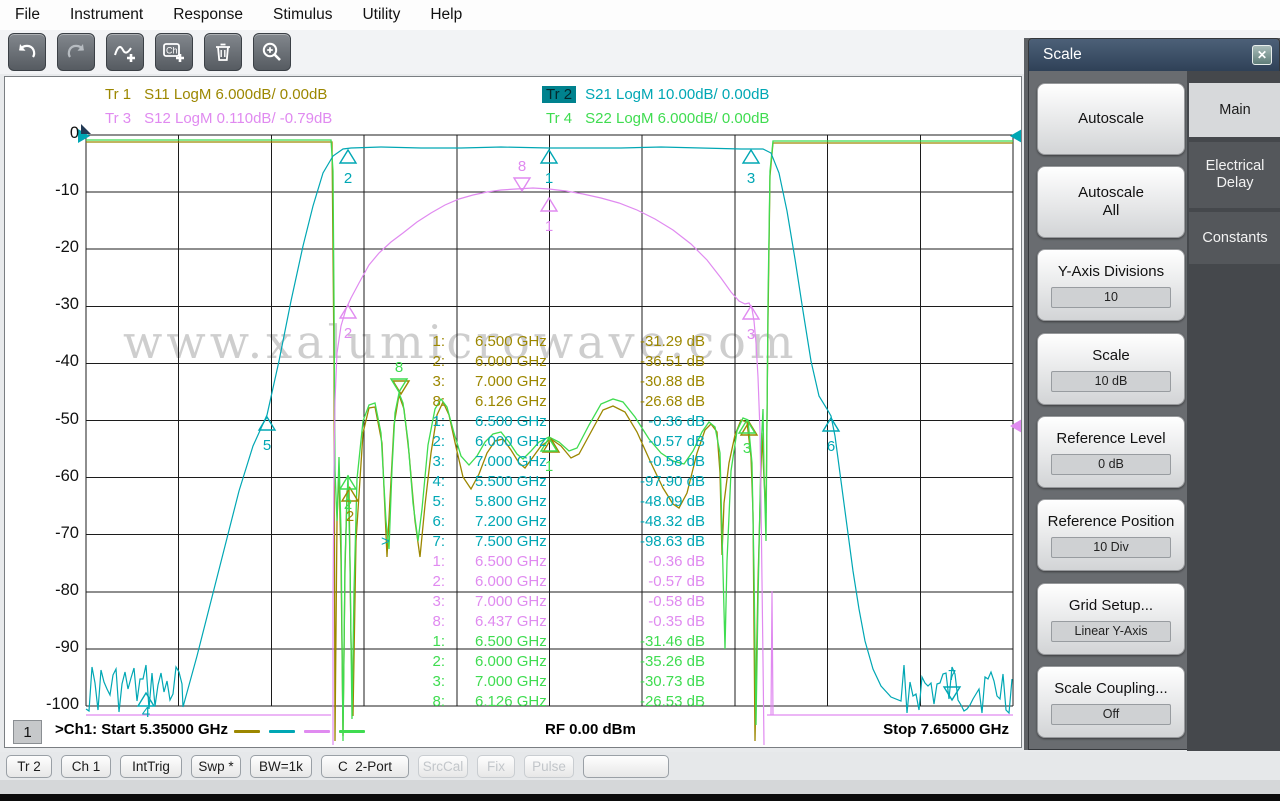  What do you see at coordinates (551, 442) in the screenshot?
I see `marker-row: 2: 6.000 GHz -0.57 dB` at bounding box center [551, 442].